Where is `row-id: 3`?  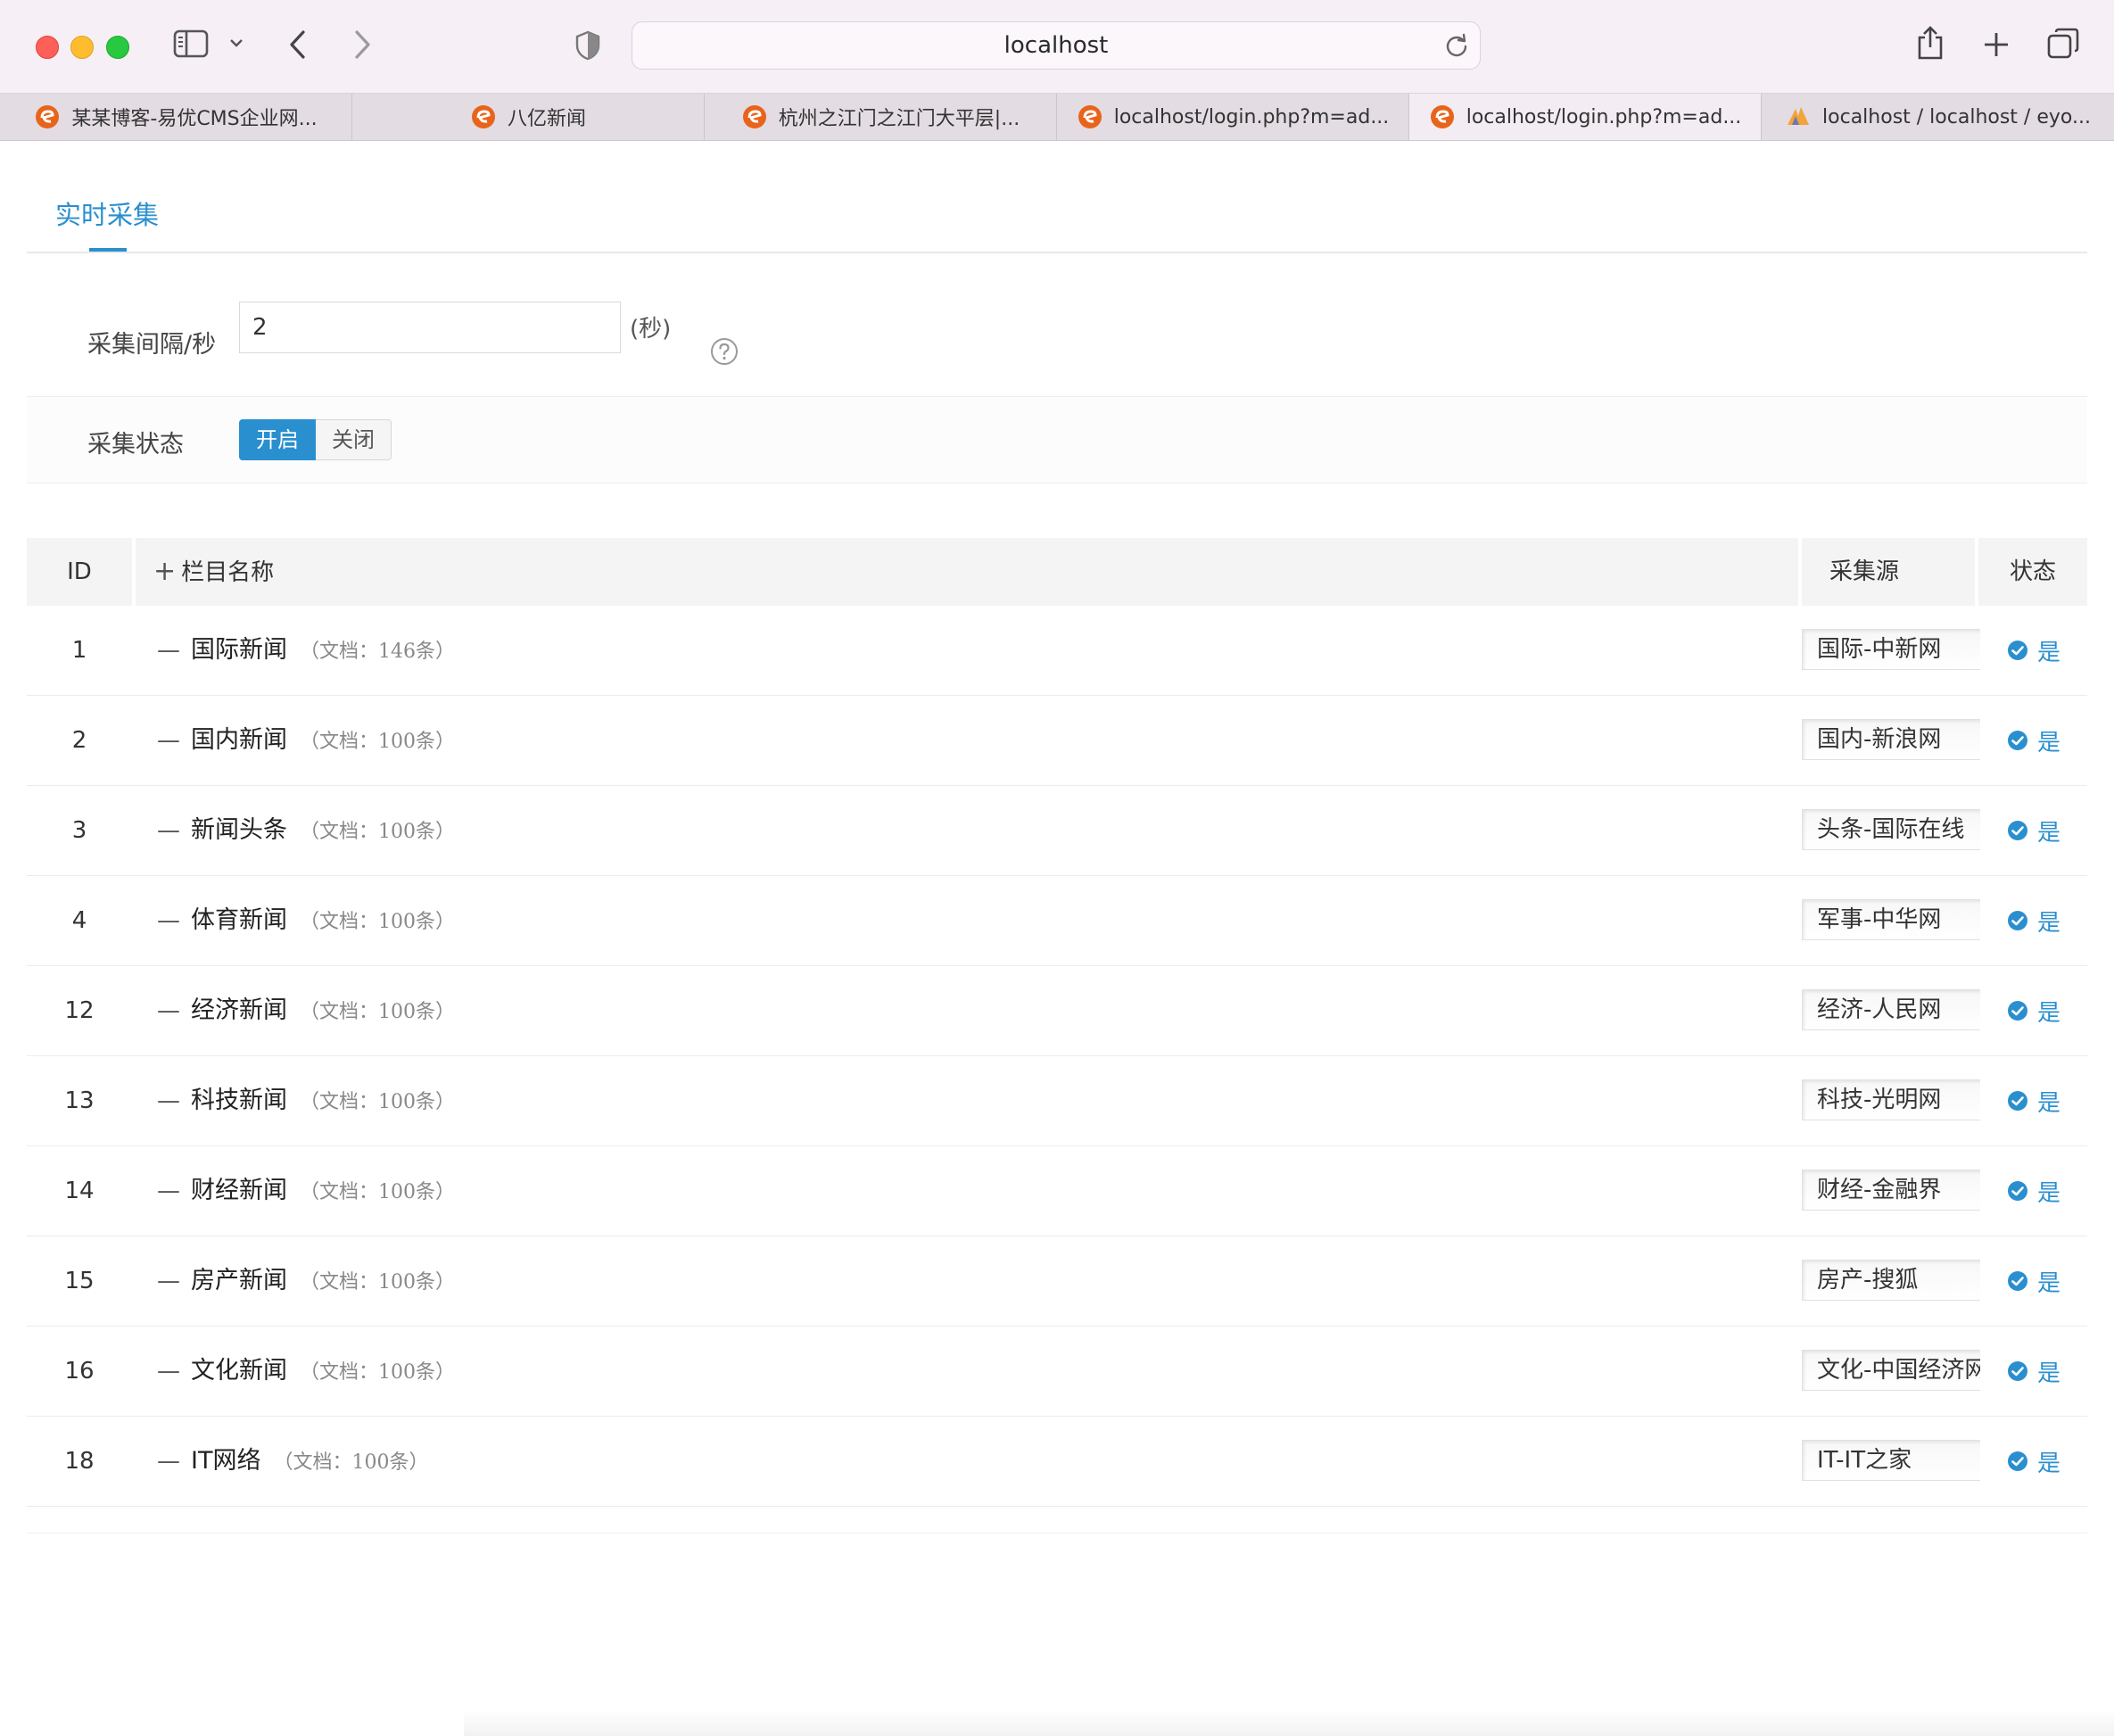 row-id: 3 is located at coordinates (79, 830).